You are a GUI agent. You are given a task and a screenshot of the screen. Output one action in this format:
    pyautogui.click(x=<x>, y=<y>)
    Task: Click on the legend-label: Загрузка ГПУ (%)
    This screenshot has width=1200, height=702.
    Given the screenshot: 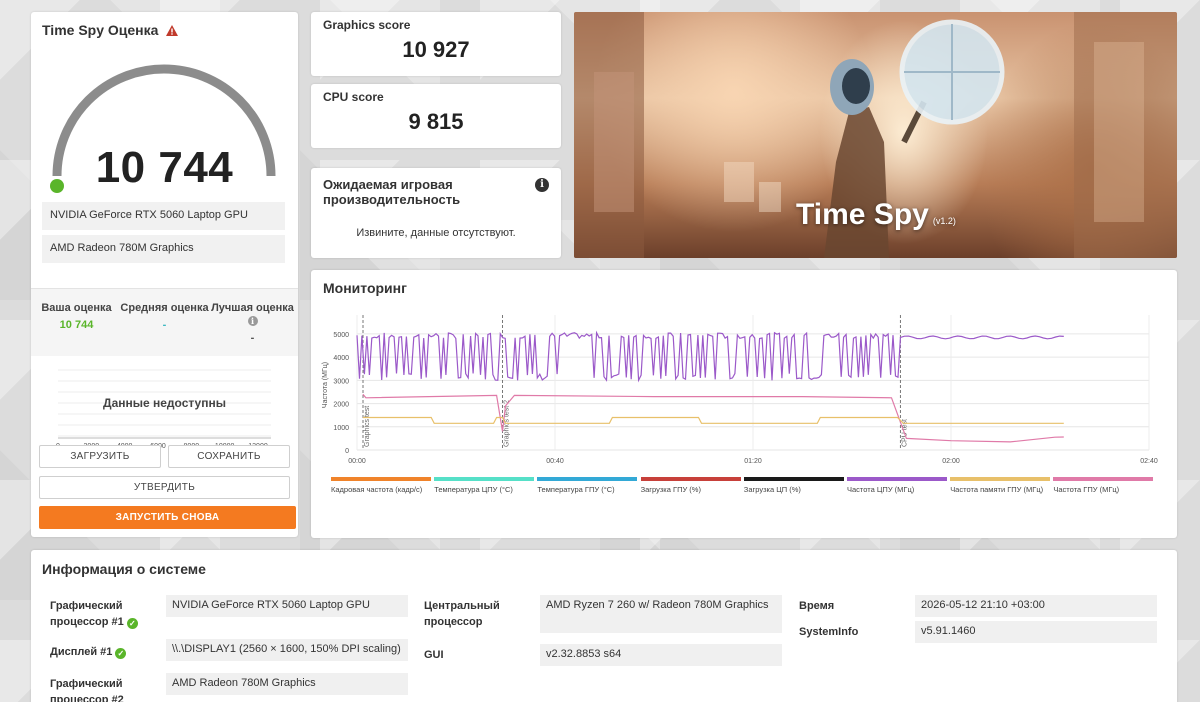 What is the action you would take?
    pyautogui.click(x=670, y=489)
    